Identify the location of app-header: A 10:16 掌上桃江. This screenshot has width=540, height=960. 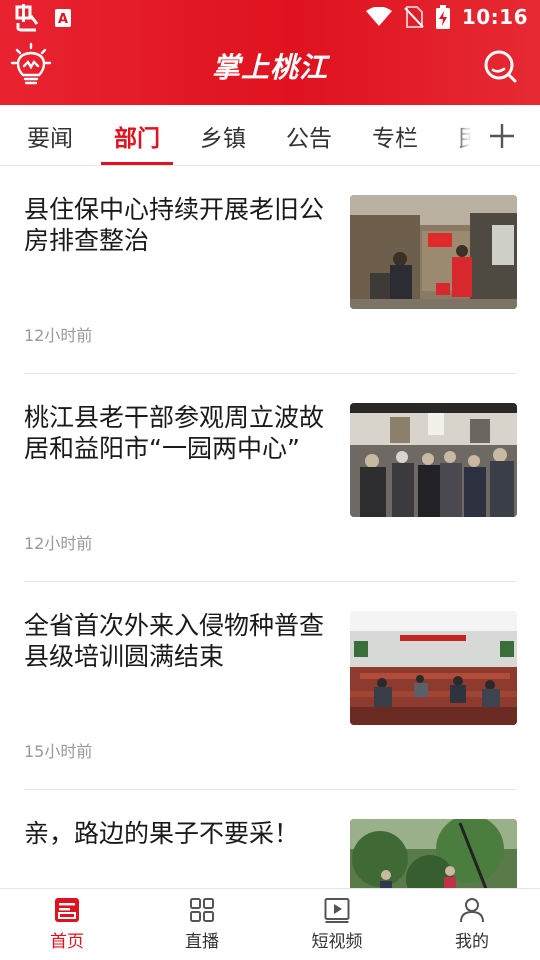
(270, 52).